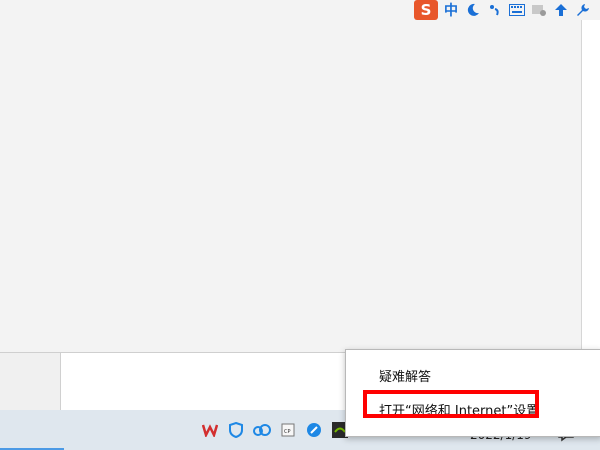 The width and height of the screenshot is (600, 450). Describe the element at coordinates (472, 393) in the screenshot. I see `network-context-menu: 疑难解答 打开“网络和 Internet”设置` at that location.